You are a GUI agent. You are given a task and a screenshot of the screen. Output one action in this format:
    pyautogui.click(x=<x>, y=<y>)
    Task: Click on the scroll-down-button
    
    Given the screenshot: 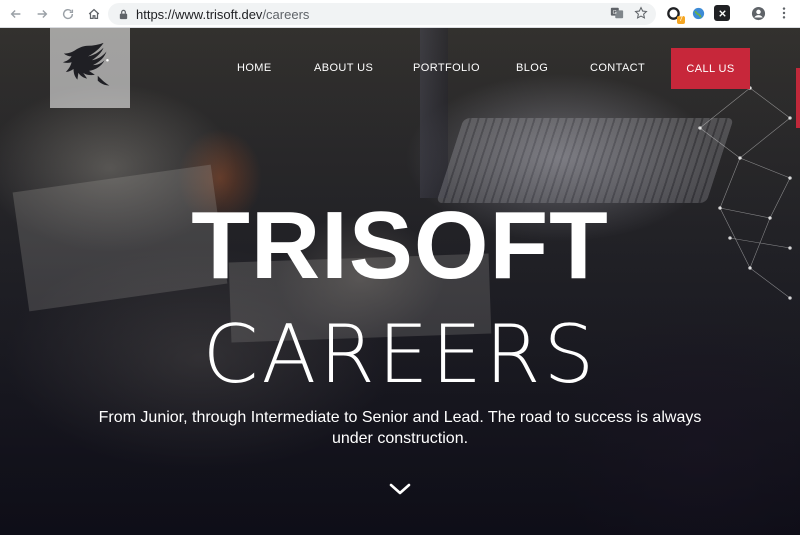 What is the action you would take?
    pyautogui.click(x=400, y=489)
    